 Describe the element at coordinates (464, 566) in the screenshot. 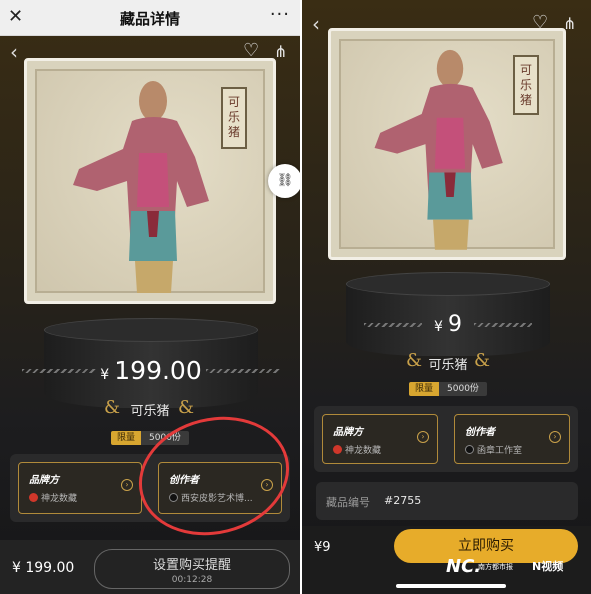

I see `watermark-logo-left: NC.` at that location.